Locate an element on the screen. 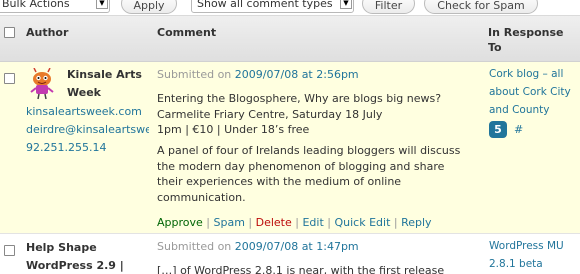 The image size is (580, 274). comment-line: communication. is located at coordinates (201, 197).